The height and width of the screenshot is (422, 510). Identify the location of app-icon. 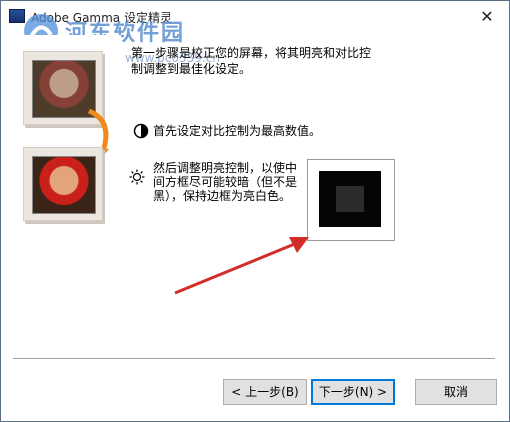
(17, 16).